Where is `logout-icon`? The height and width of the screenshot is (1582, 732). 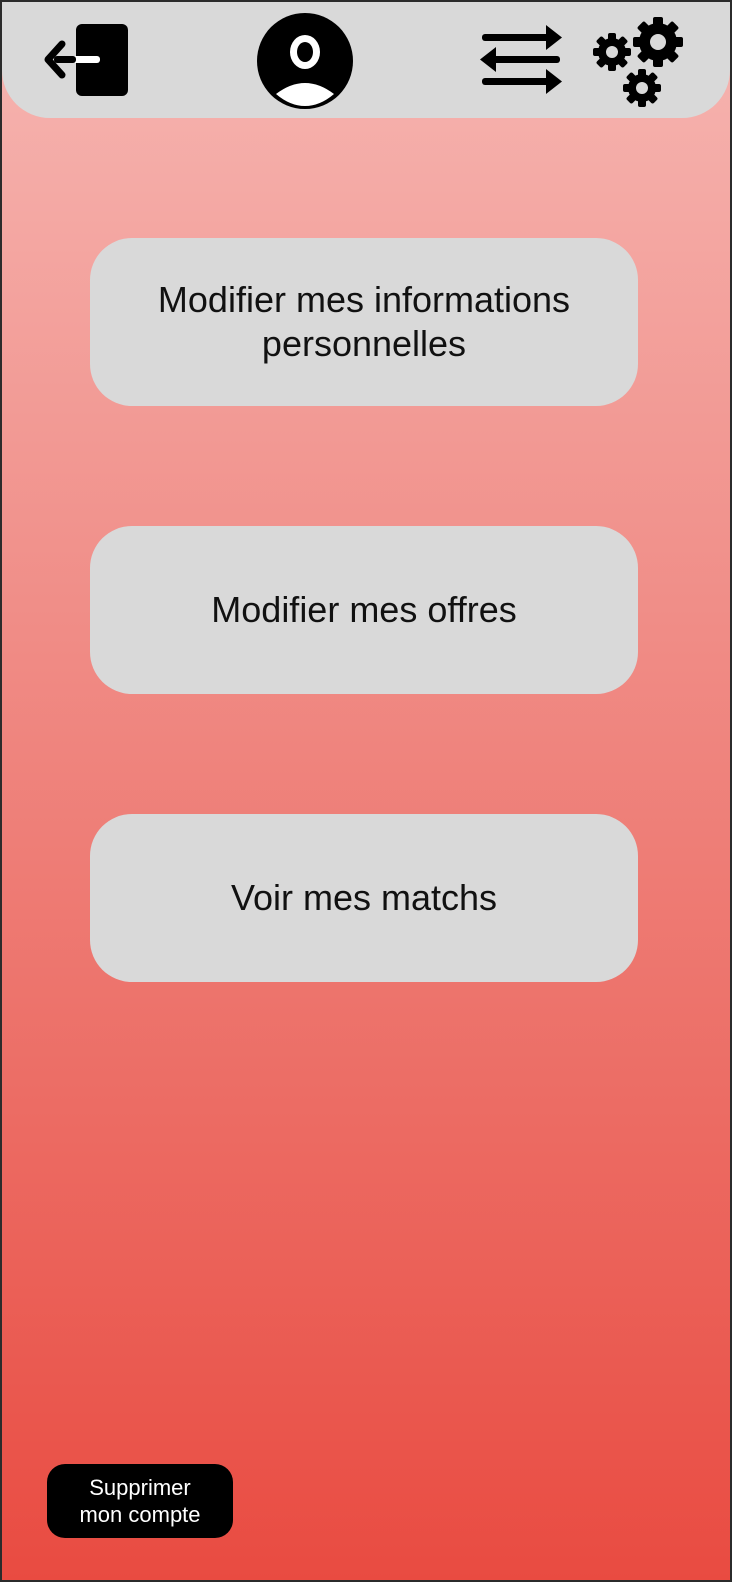 logout-icon is located at coordinates (86, 60).